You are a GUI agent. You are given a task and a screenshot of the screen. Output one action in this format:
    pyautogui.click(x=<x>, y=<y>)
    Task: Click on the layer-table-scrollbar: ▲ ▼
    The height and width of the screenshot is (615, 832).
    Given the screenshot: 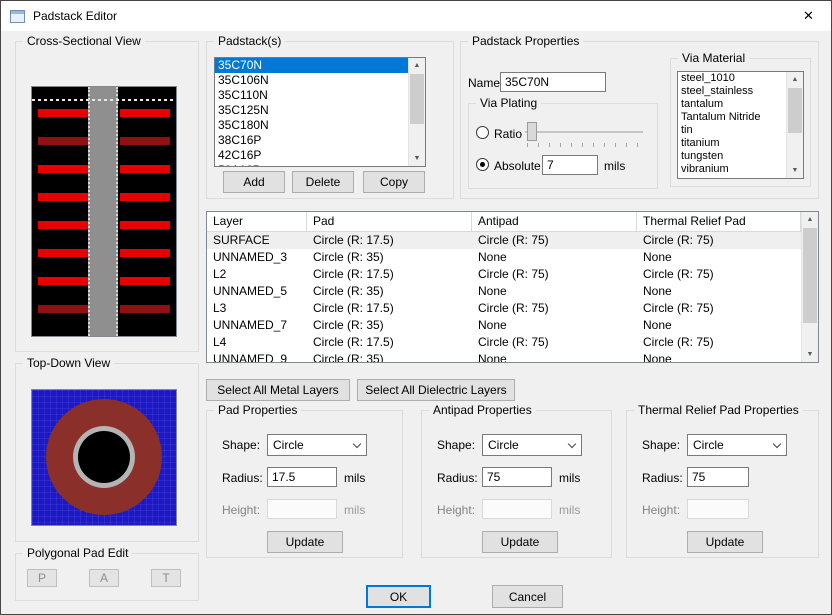 What is the action you would take?
    pyautogui.click(x=809, y=287)
    